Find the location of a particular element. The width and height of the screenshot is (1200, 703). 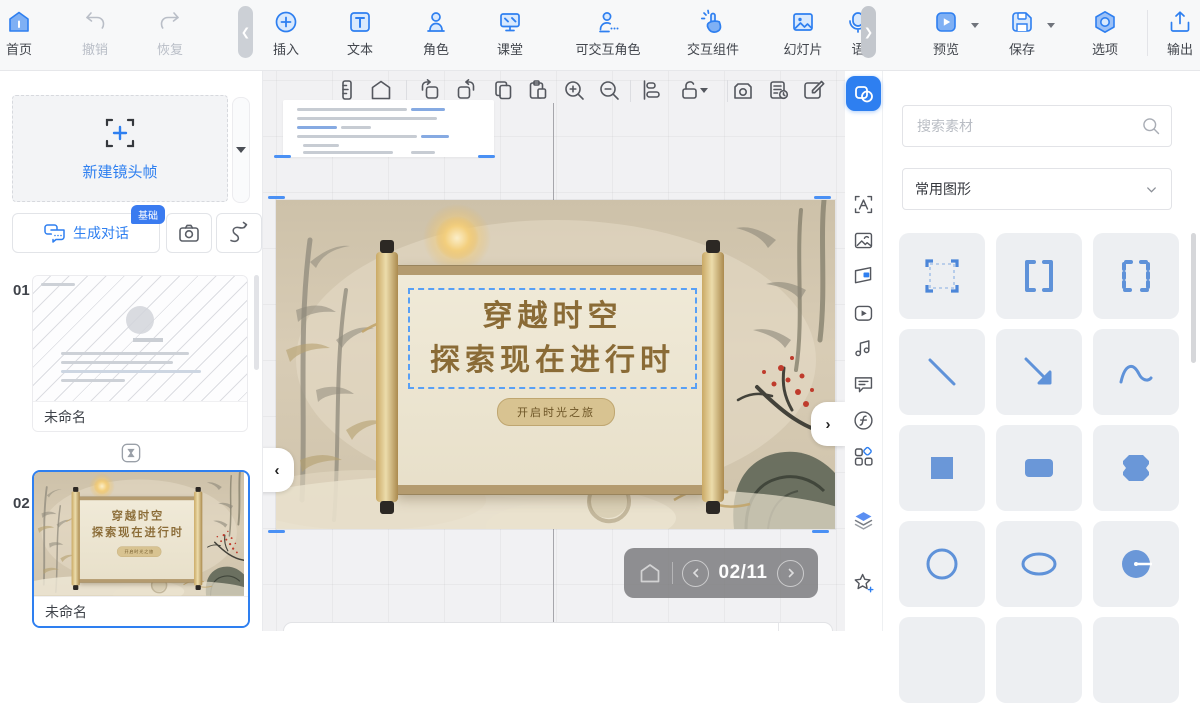

toolbar-redo-label: 恢复 is located at coordinates (169, 49).